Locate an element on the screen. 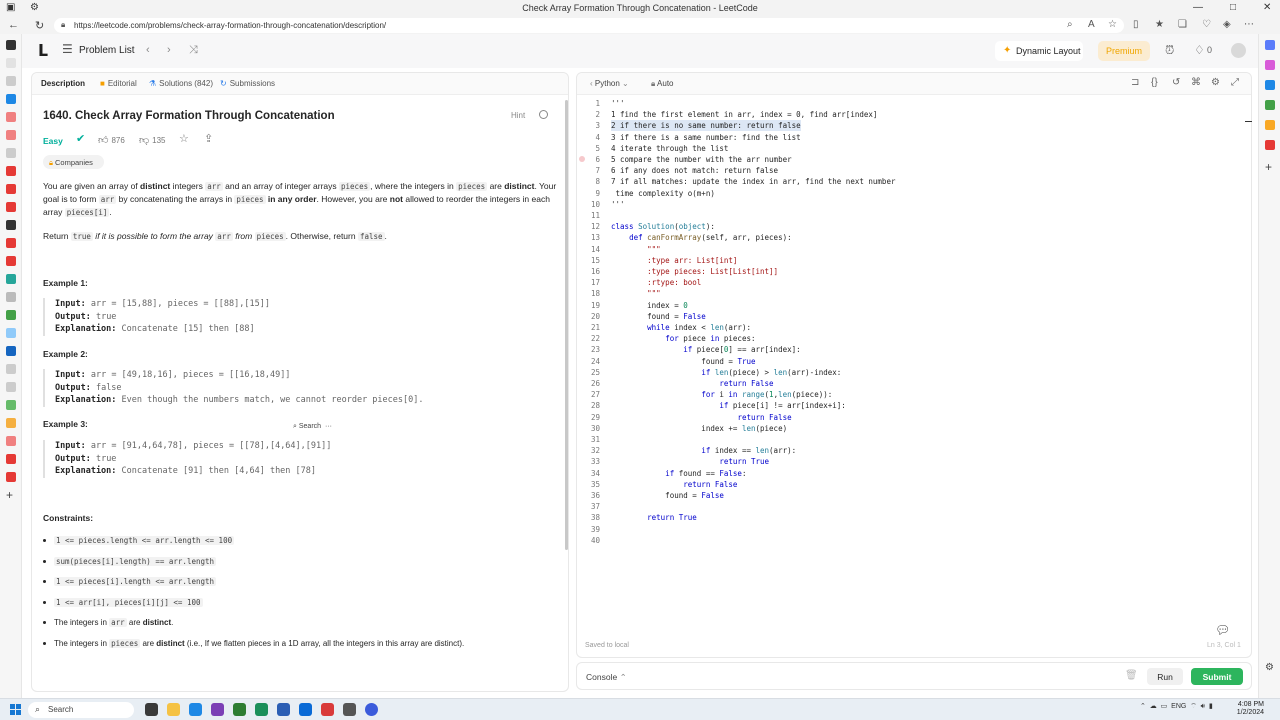 This screenshot has height=720, width=1280. companies-tag: 🔒︎ Companies is located at coordinates (73, 162).